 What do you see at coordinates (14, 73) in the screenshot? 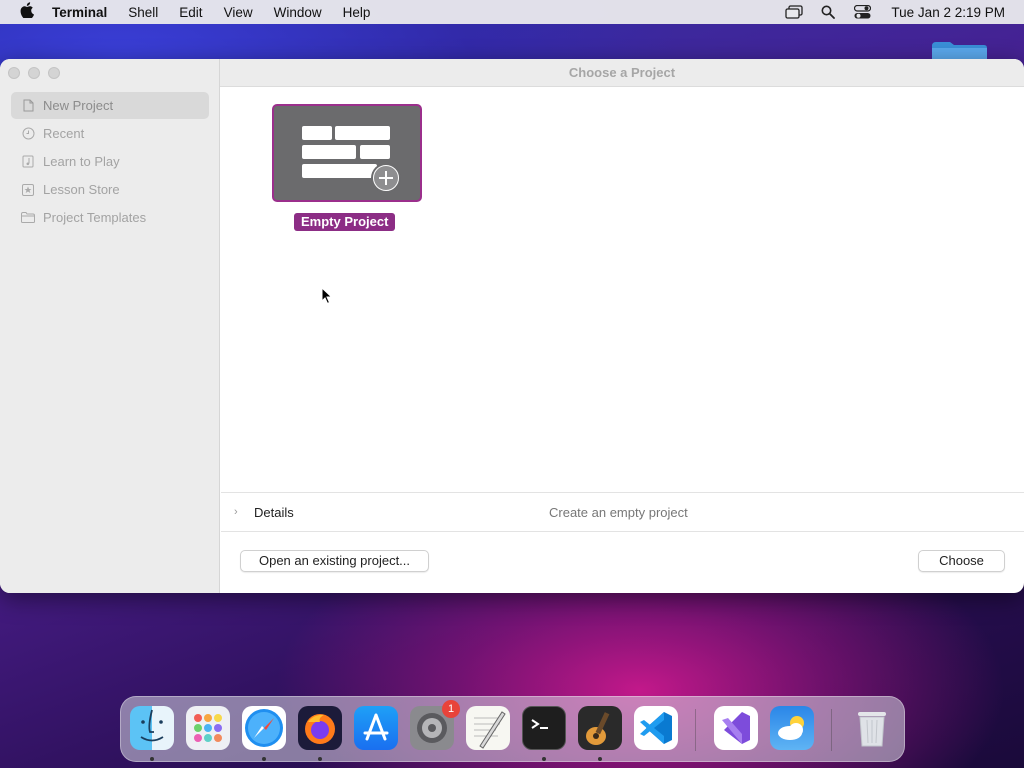
I see `close-button` at bounding box center [14, 73].